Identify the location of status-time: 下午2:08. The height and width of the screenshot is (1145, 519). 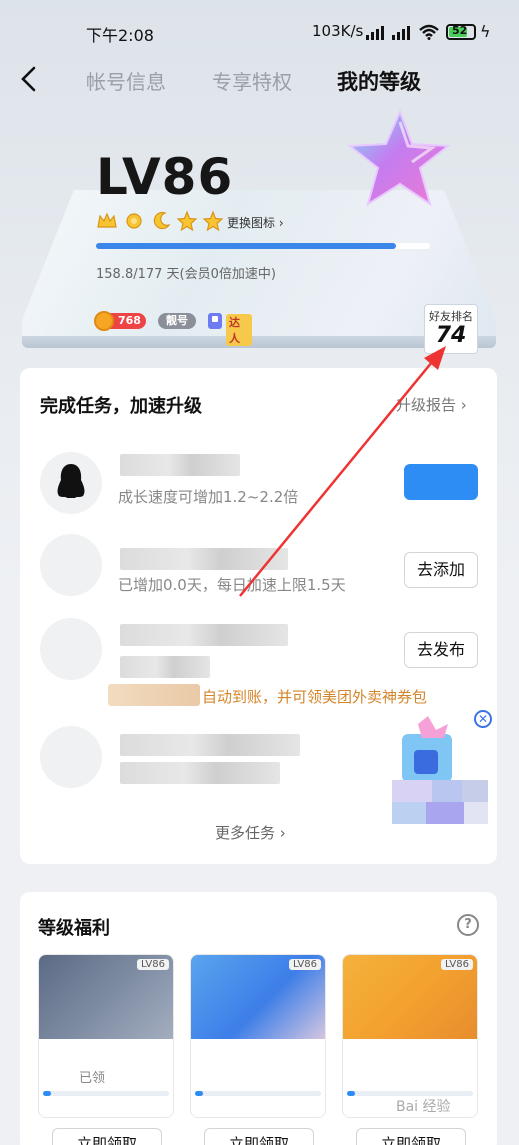
(120, 35).